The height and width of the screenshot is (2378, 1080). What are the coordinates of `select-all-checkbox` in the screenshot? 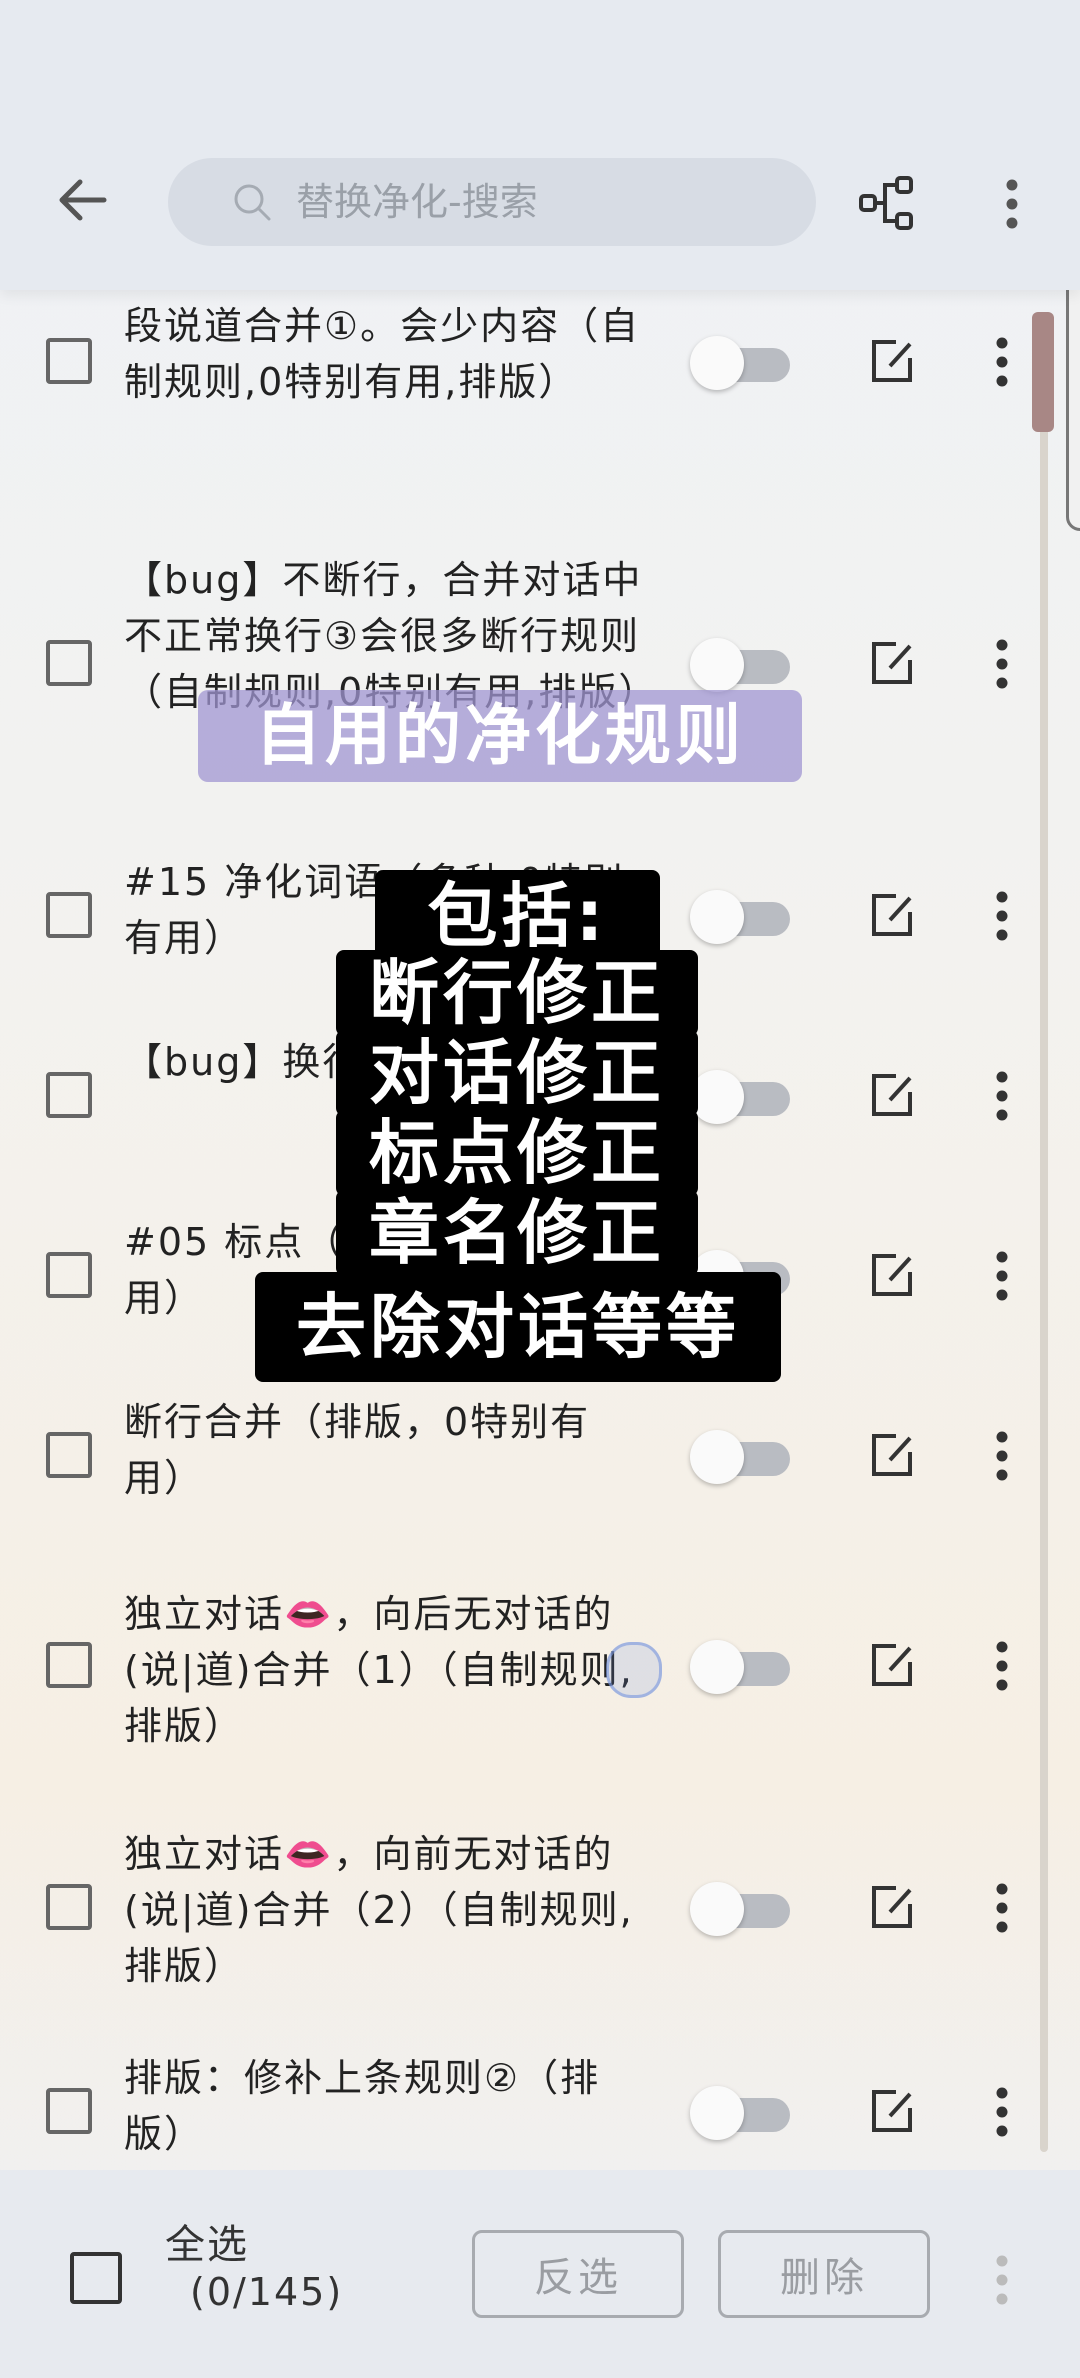 It's located at (96, 2278).